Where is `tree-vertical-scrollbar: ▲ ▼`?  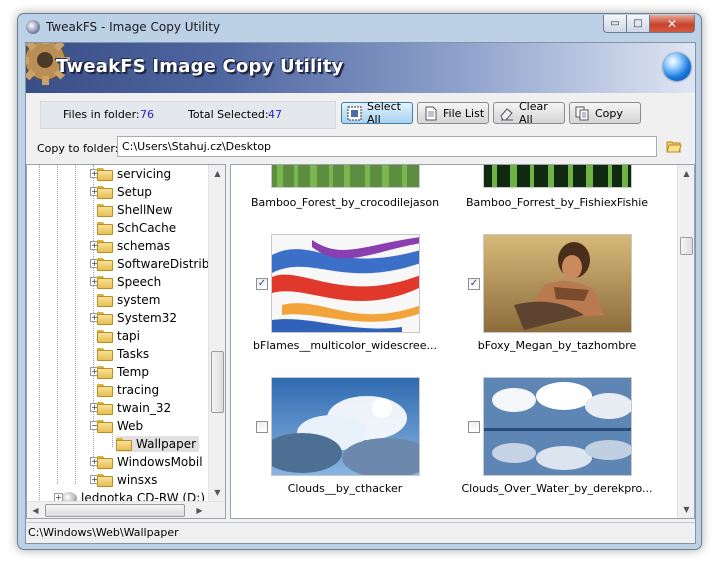 tree-vertical-scrollbar: ▲ ▼ is located at coordinates (216, 333).